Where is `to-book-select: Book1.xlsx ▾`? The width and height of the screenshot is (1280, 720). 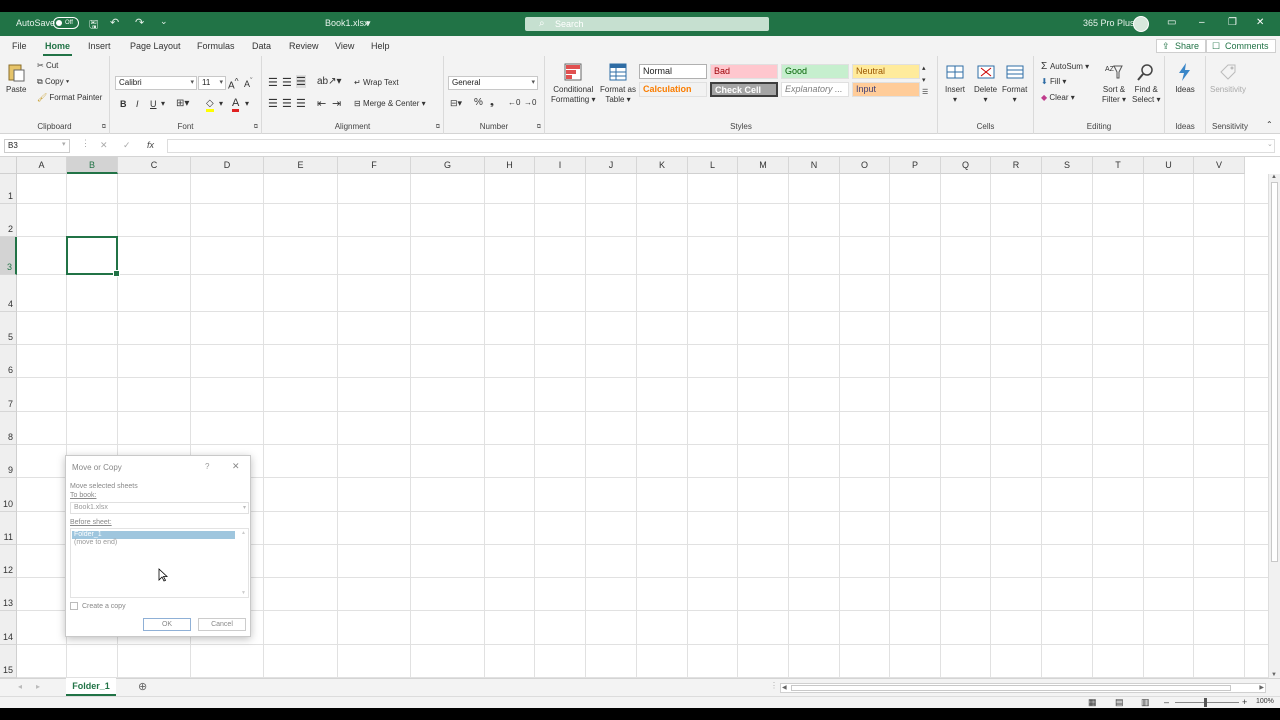
to-book-select: Book1.xlsx ▾ is located at coordinates (159, 508).